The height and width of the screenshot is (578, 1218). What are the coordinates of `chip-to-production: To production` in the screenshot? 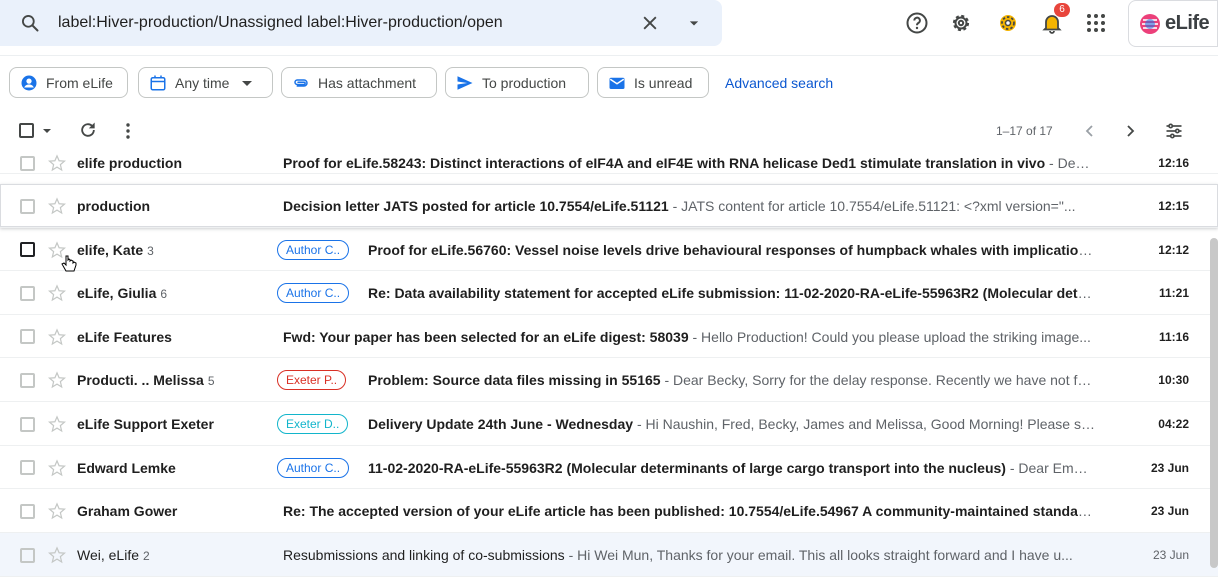 It's located at (517, 82).